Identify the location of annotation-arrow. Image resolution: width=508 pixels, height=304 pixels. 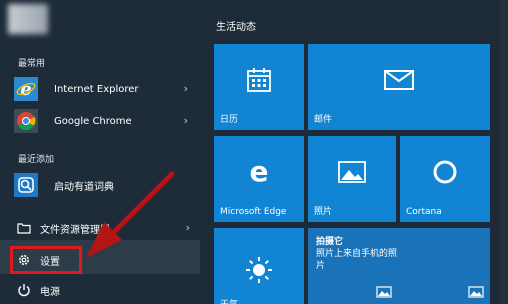
(130, 214).